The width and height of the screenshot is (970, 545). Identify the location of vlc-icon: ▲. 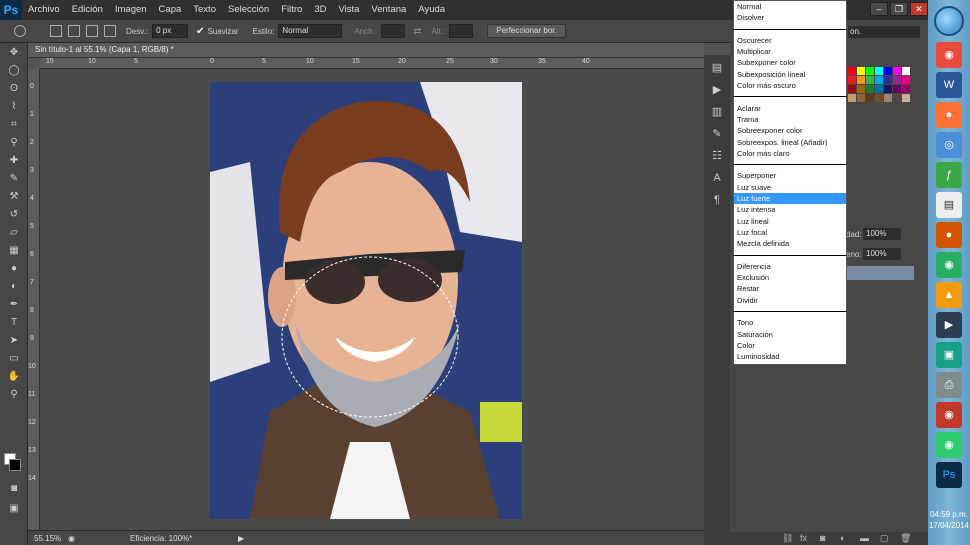
(949, 295).